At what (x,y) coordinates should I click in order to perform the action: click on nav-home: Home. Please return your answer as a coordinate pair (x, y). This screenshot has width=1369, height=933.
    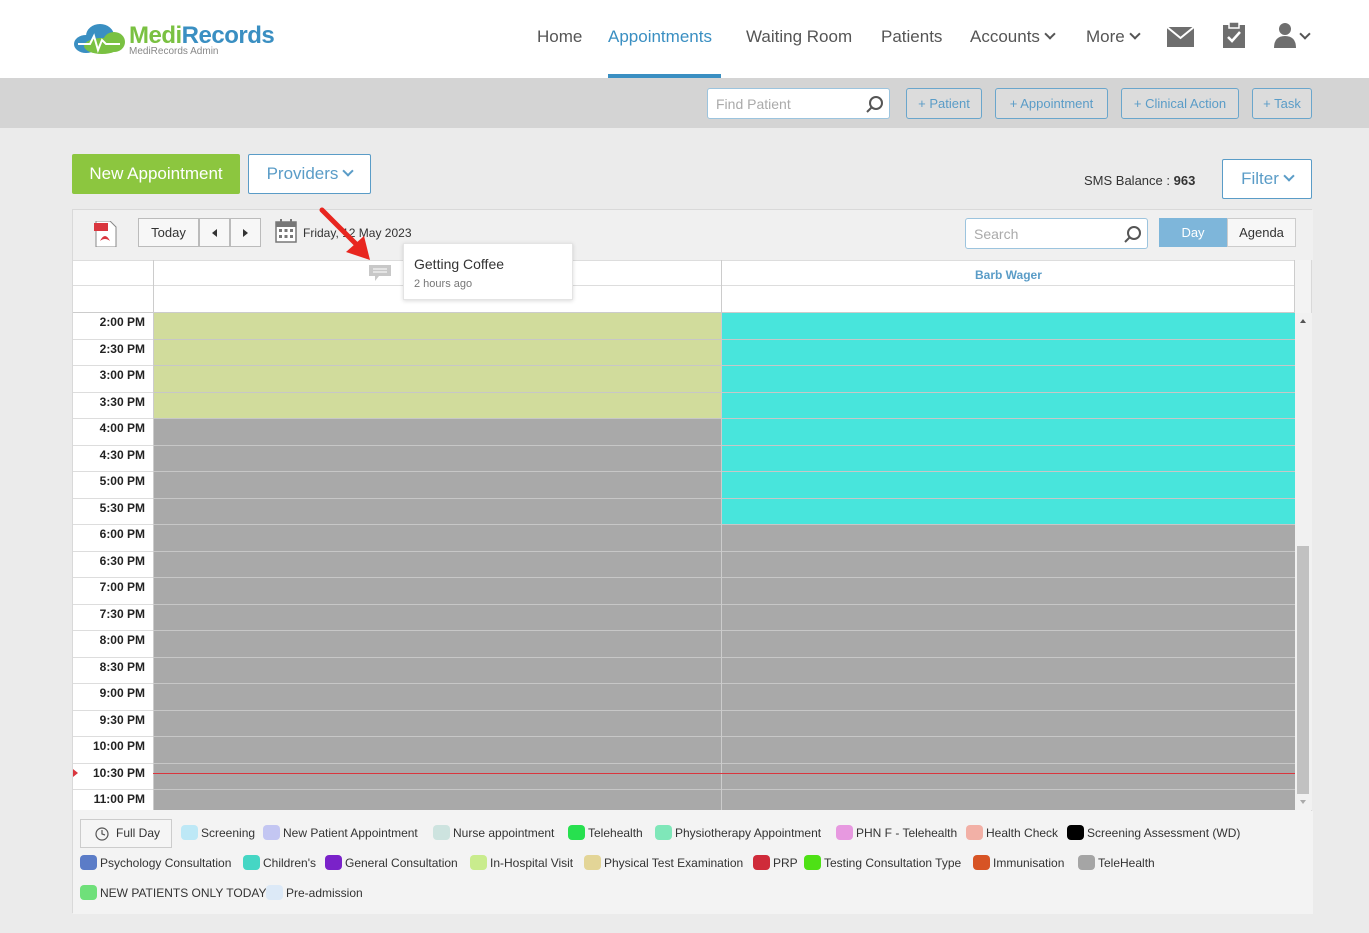
    Looking at the image, I should click on (559, 37).